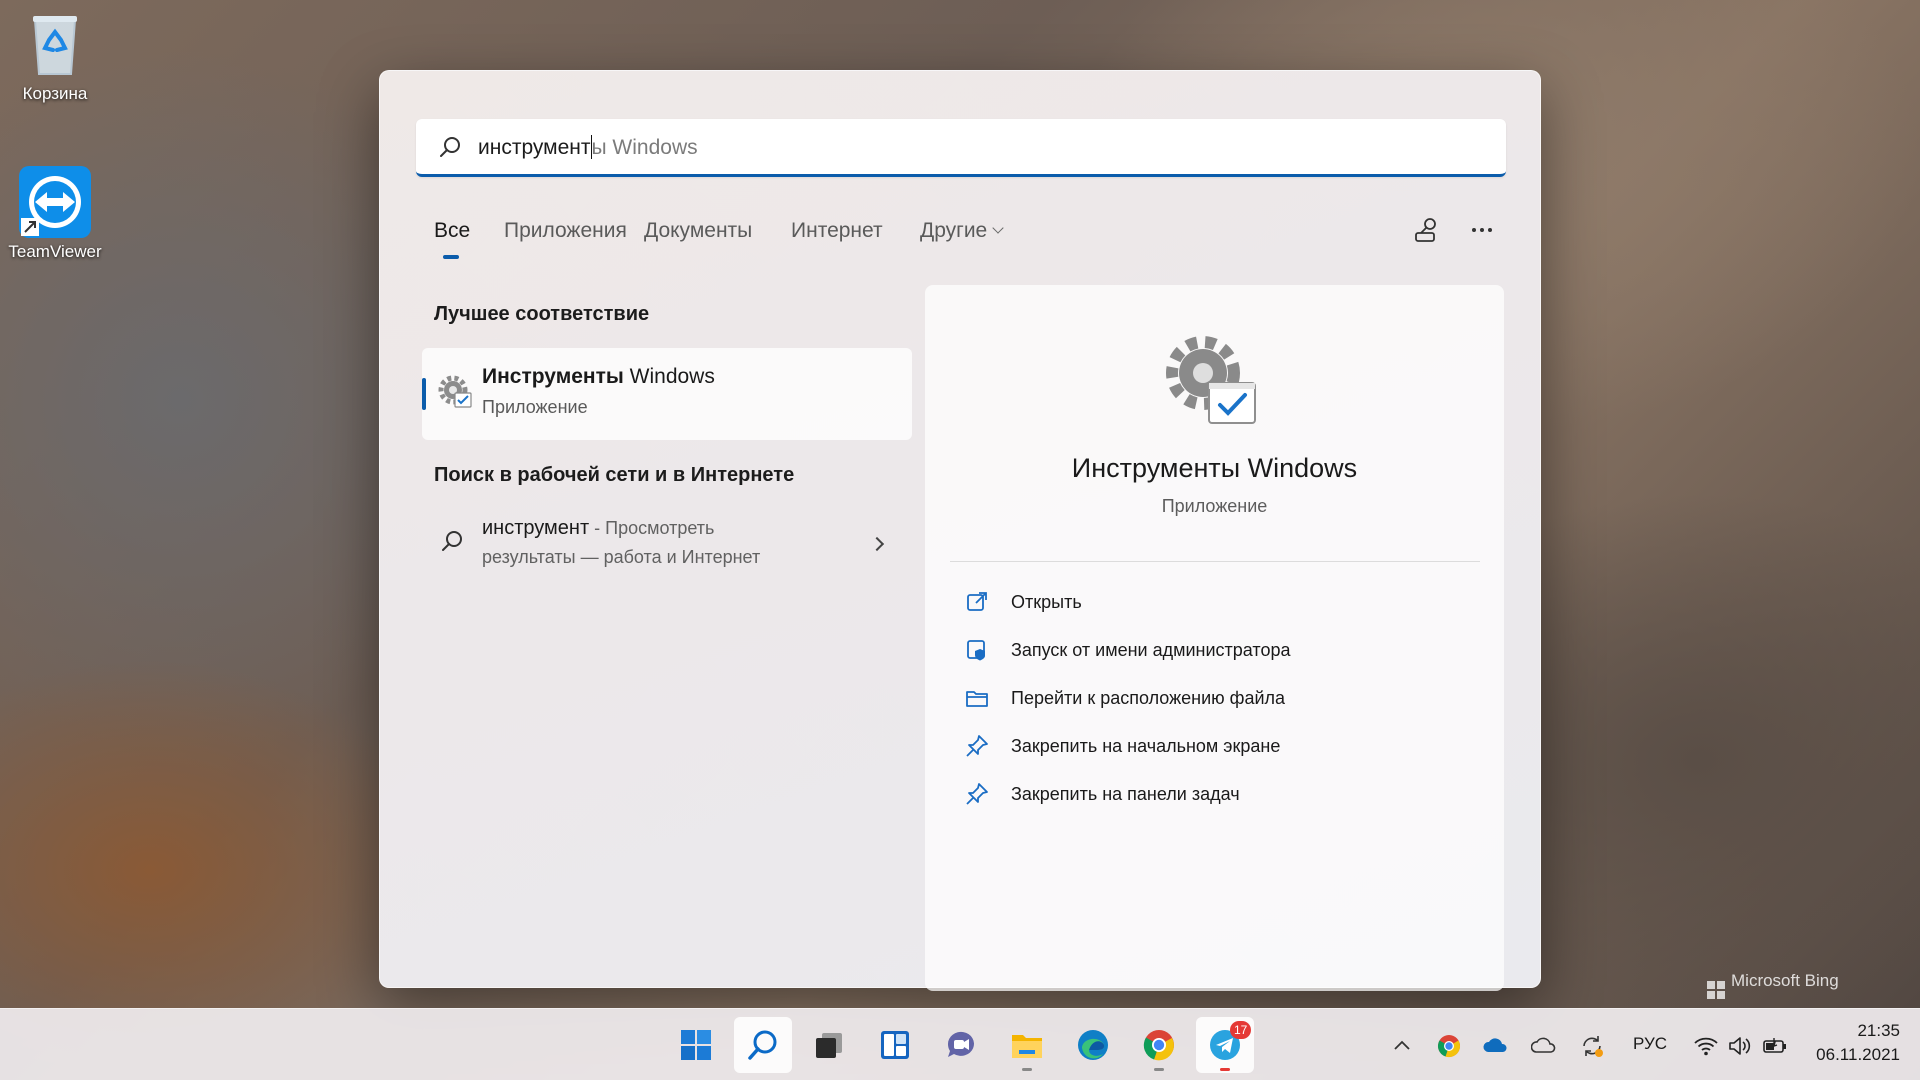 The image size is (1920, 1080). Describe the element at coordinates (1241, 1030) in the screenshot. I see `notification-badge: 17` at that location.